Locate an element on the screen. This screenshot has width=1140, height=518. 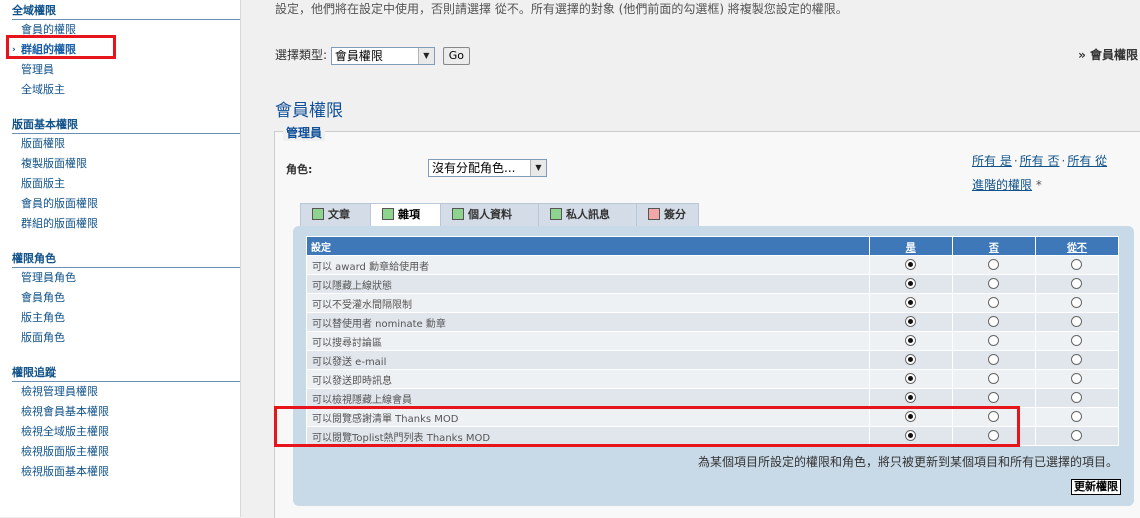
sidebar-section: 權限角色 管理員角色 會員角色 版主角色 版面角色 is located at coordinates (126, 300).